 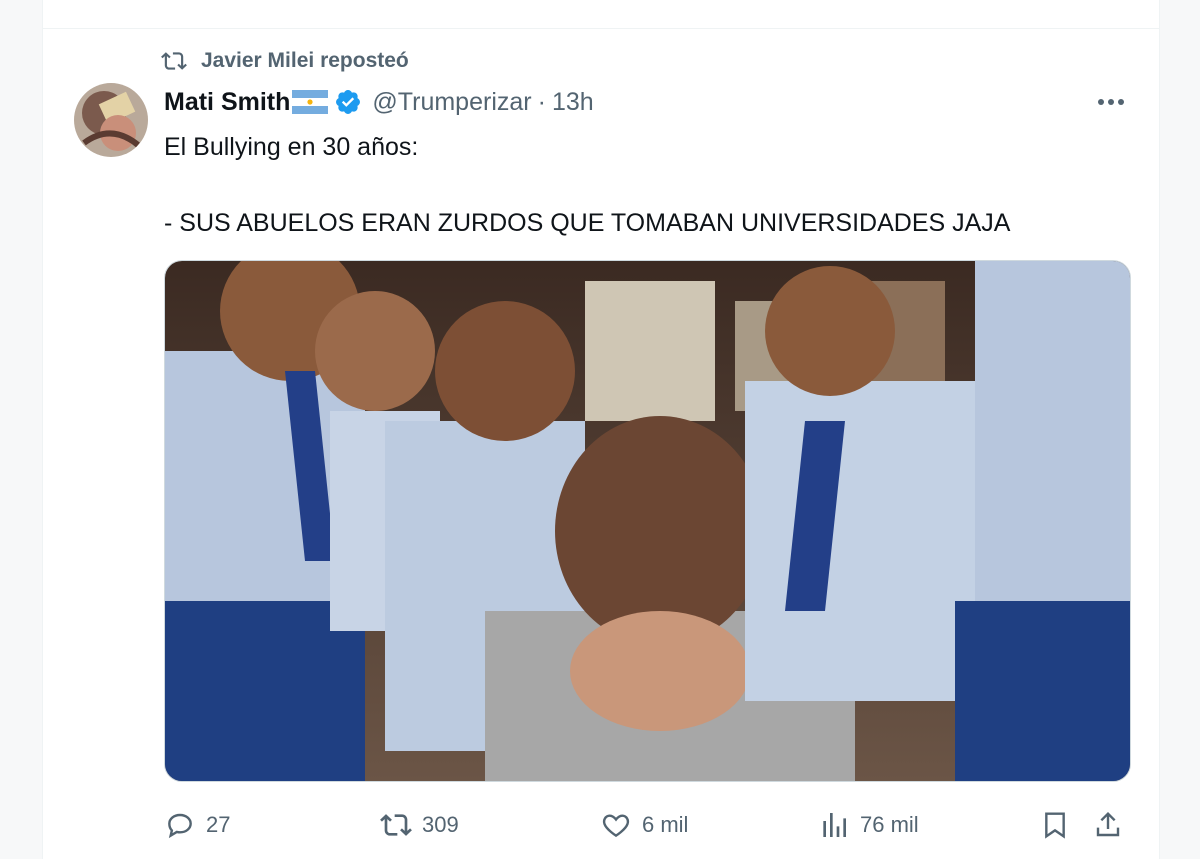 What do you see at coordinates (348, 102) in the screenshot?
I see `verified-badge-icon` at bounding box center [348, 102].